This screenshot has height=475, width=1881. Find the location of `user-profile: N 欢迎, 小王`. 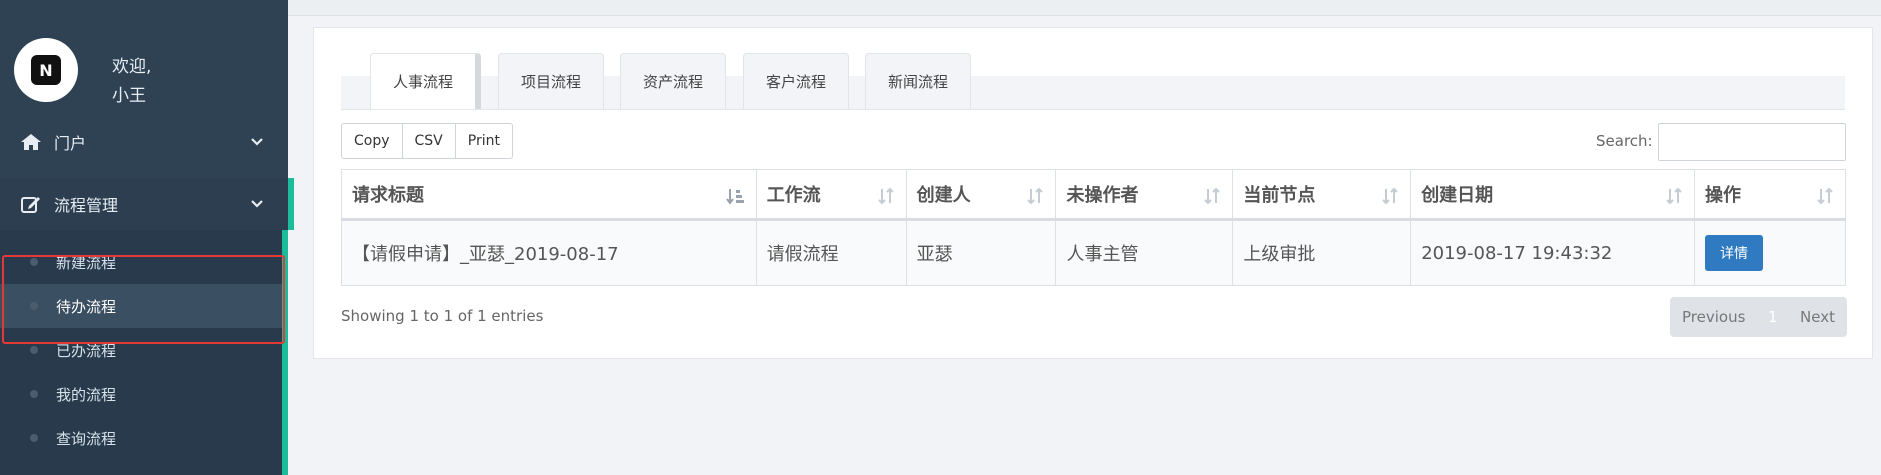

user-profile: N 欢迎, 小王 is located at coordinates (144, 73).